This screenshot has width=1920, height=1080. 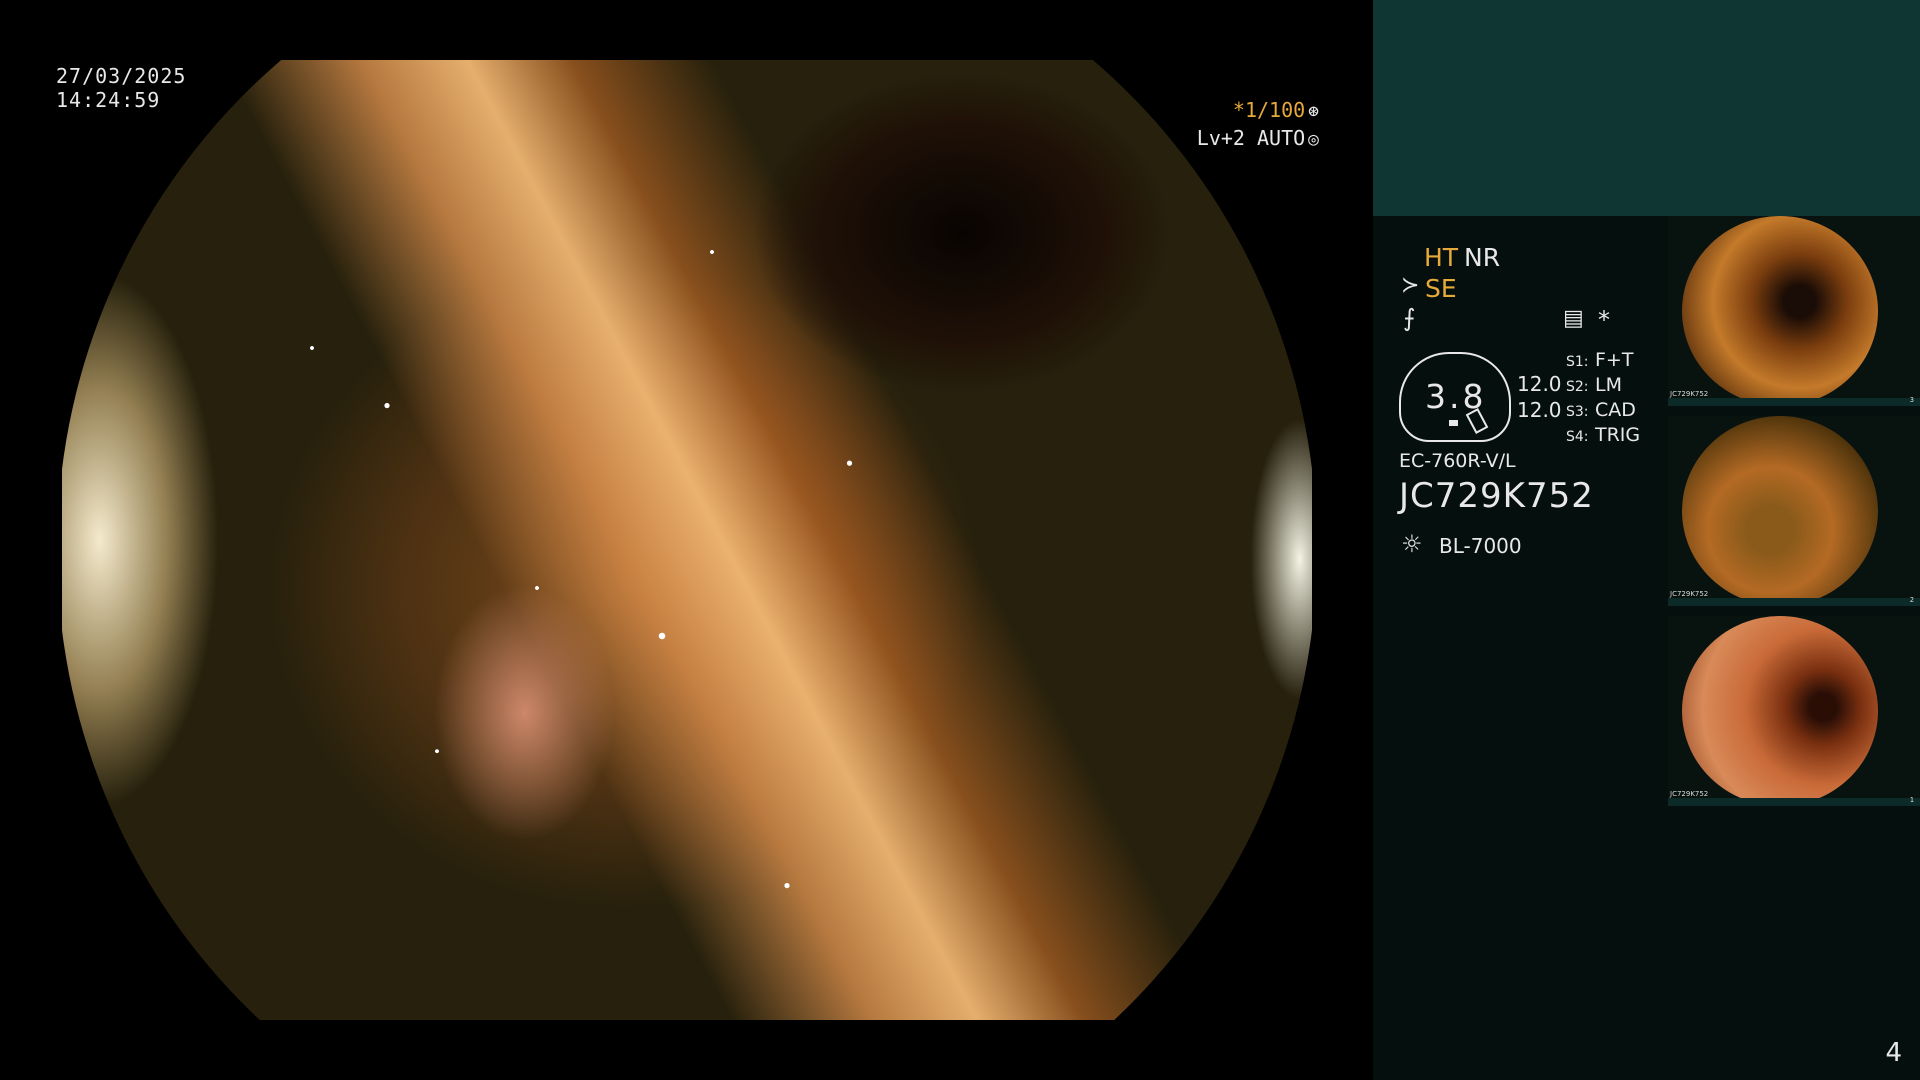 What do you see at coordinates (1269, 110) in the screenshot?
I see `shutter-value: *1/100` at bounding box center [1269, 110].